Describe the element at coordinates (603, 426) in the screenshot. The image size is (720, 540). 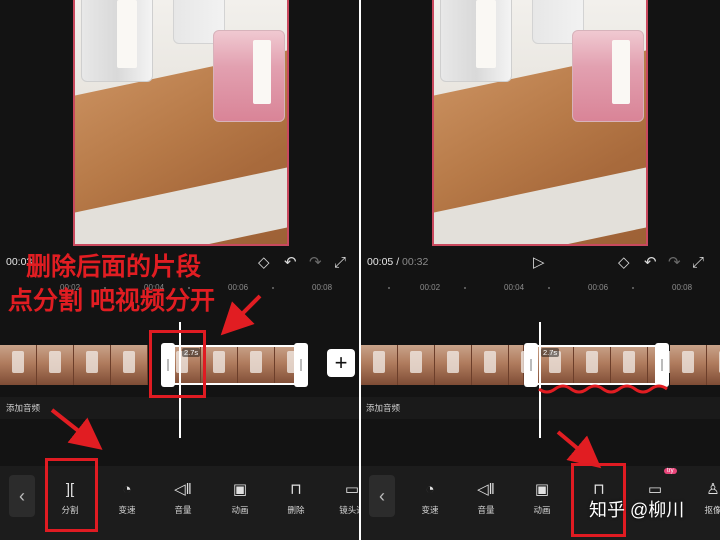
I see `annotation-marks` at that location.